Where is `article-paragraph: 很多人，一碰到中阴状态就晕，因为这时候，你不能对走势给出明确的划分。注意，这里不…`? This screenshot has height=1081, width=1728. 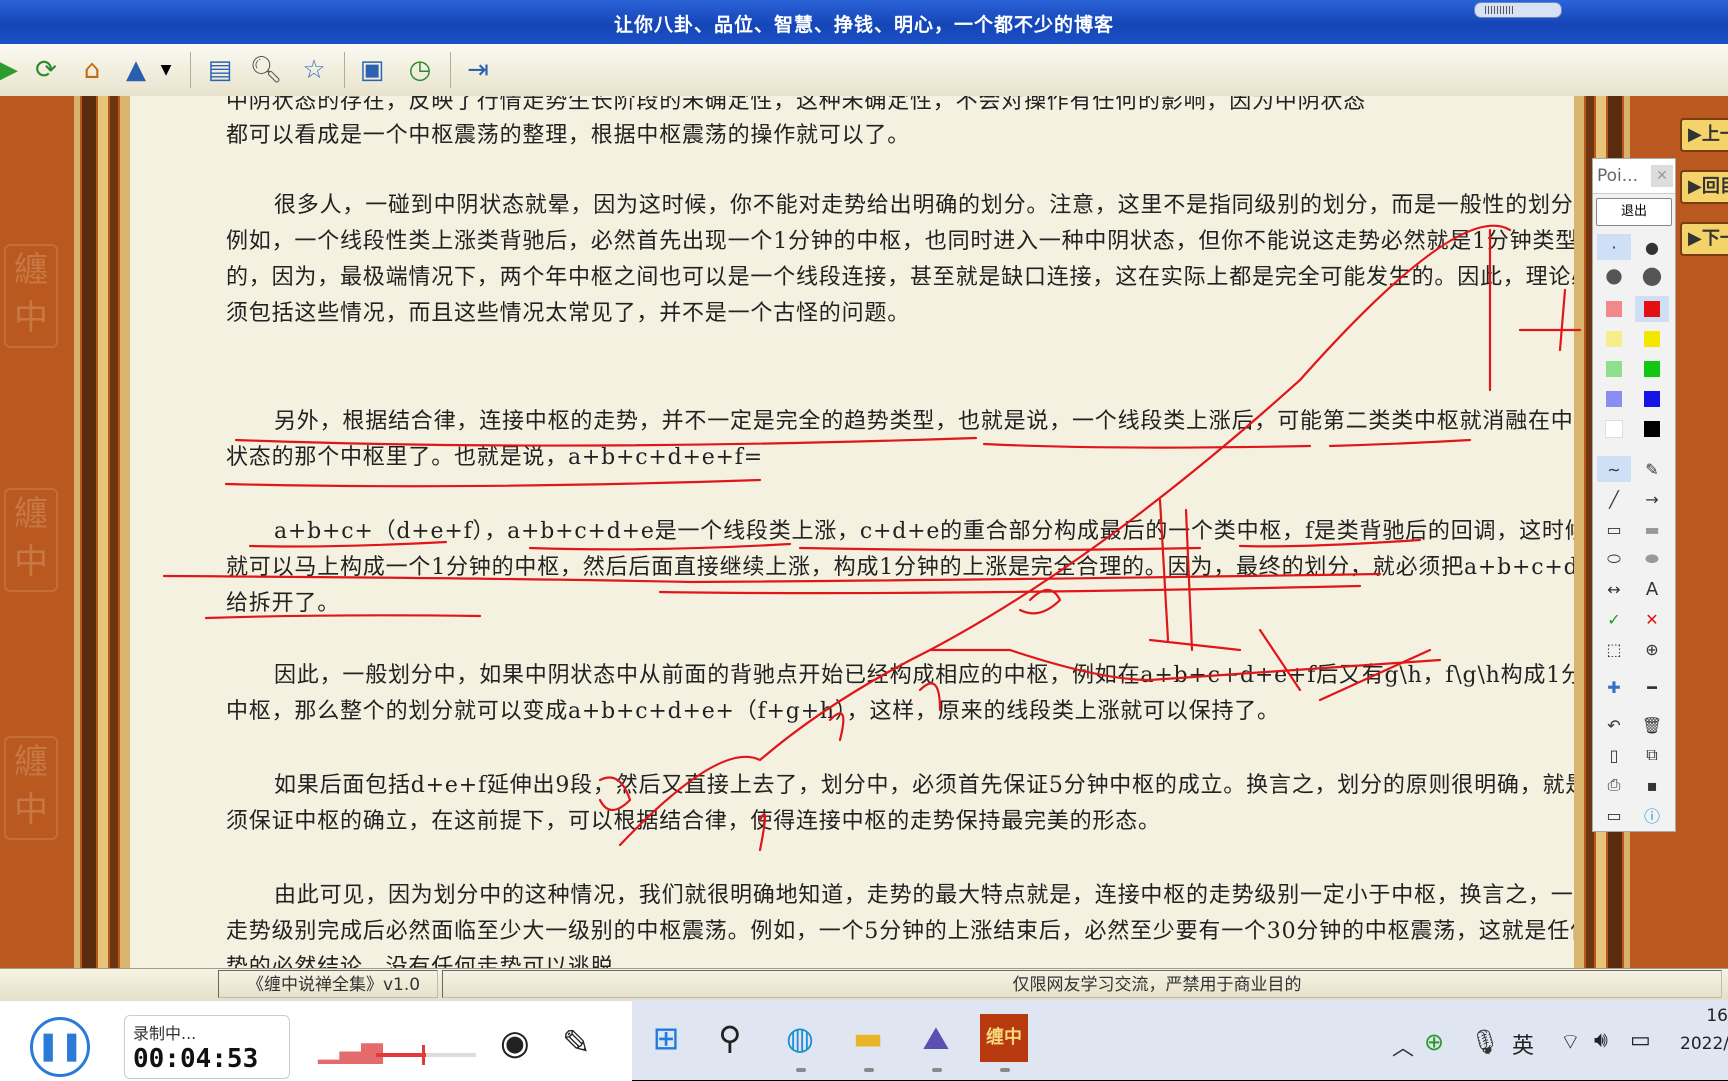
article-paragraph: 很多人，一碰到中阴状态就晕，因为这时候，你不能对走势给出明确的划分。注意，这里不… is located at coordinates (900, 259).